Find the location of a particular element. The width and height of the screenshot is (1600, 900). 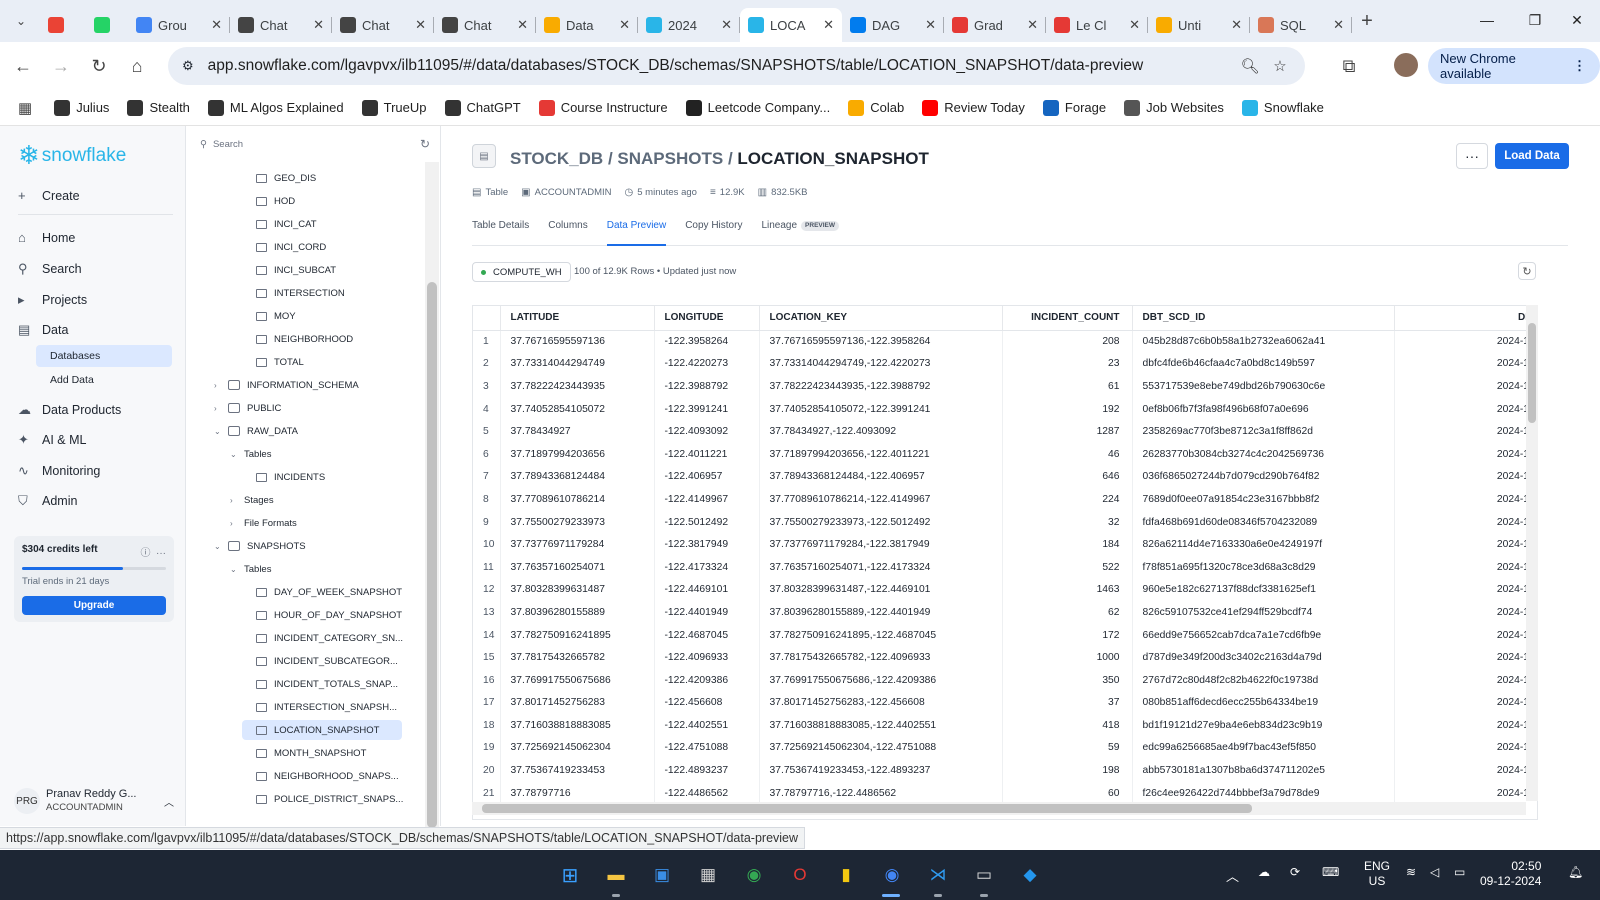

bookmark-item: ML Algos Explained is located at coordinates (275, 107).